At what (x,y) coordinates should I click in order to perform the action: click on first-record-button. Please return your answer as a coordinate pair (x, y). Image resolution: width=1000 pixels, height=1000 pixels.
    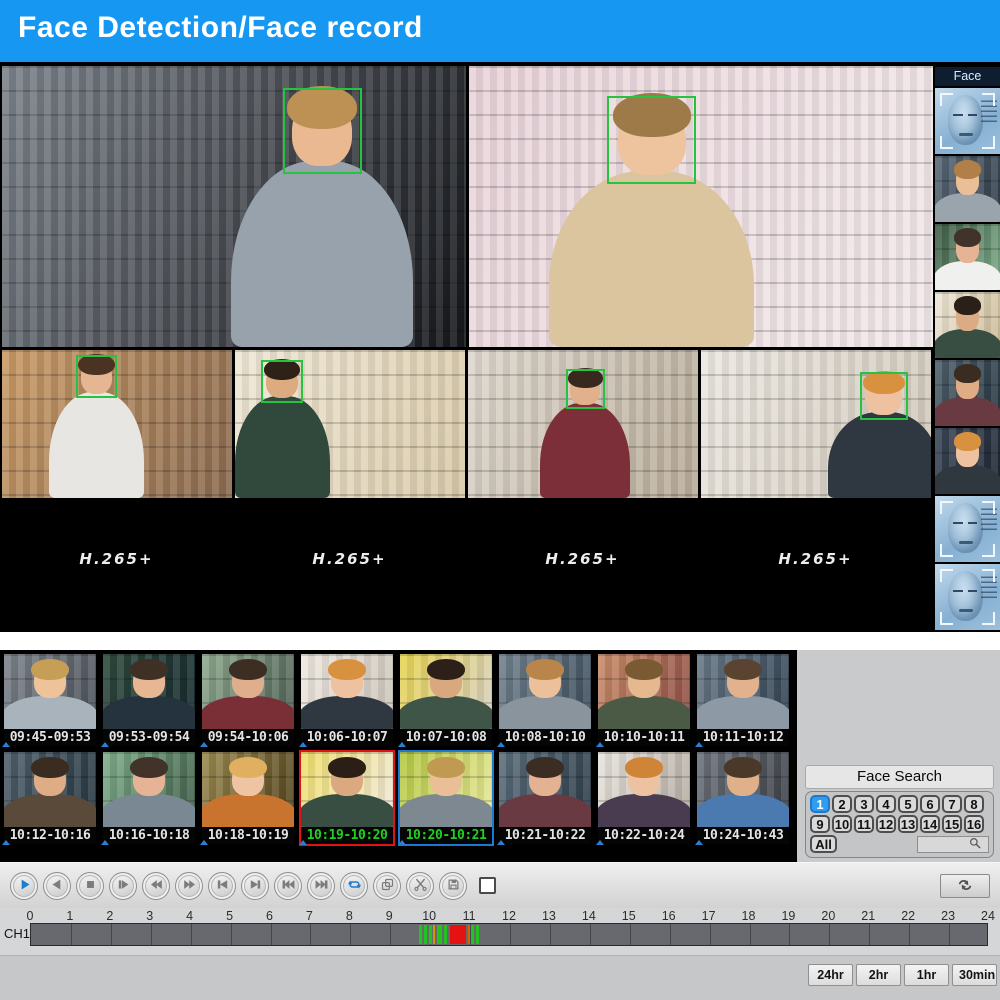
    Looking at the image, I should click on (288, 885).